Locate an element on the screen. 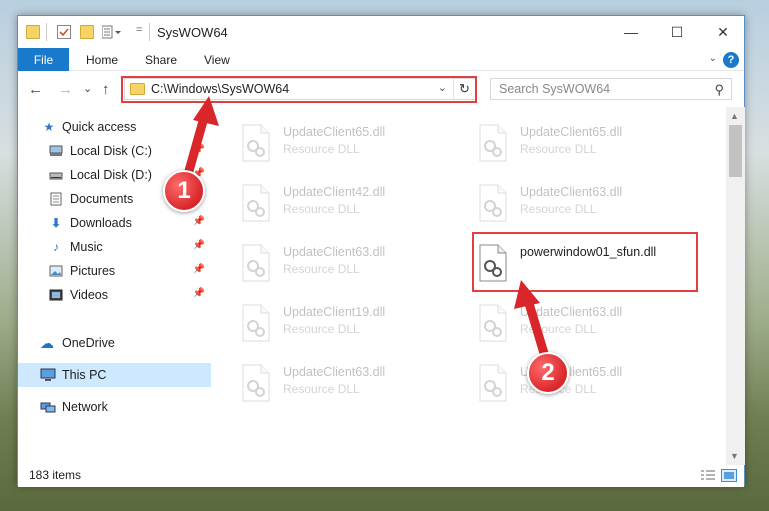 The height and width of the screenshot is (511, 769). pictures-icon is located at coordinates (56, 271).